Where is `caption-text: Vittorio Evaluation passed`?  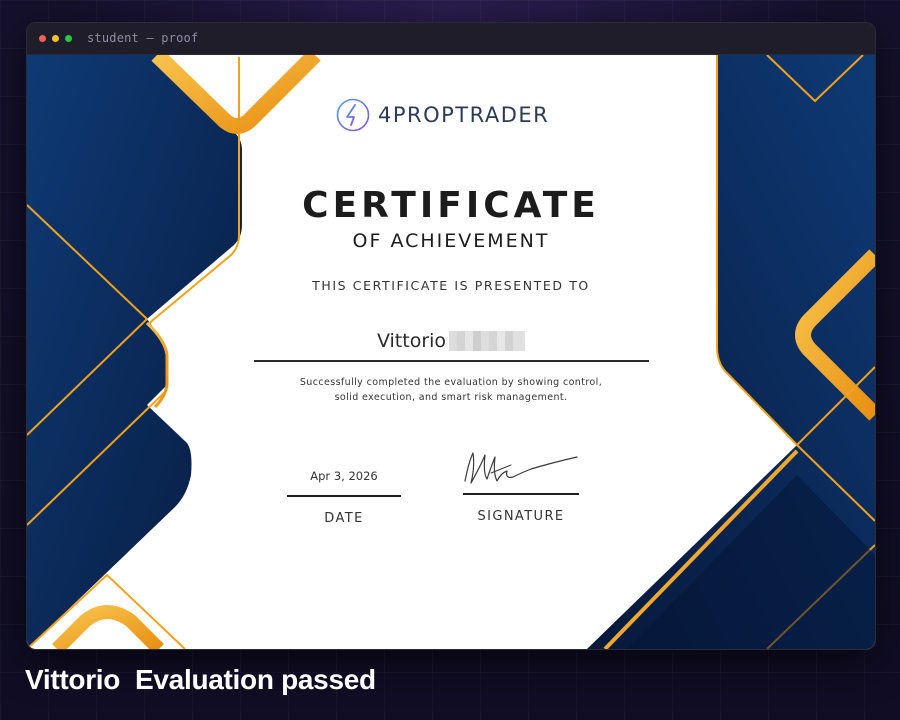 caption-text: Vittorio Evaluation passed is located at coordinates (200, 679).